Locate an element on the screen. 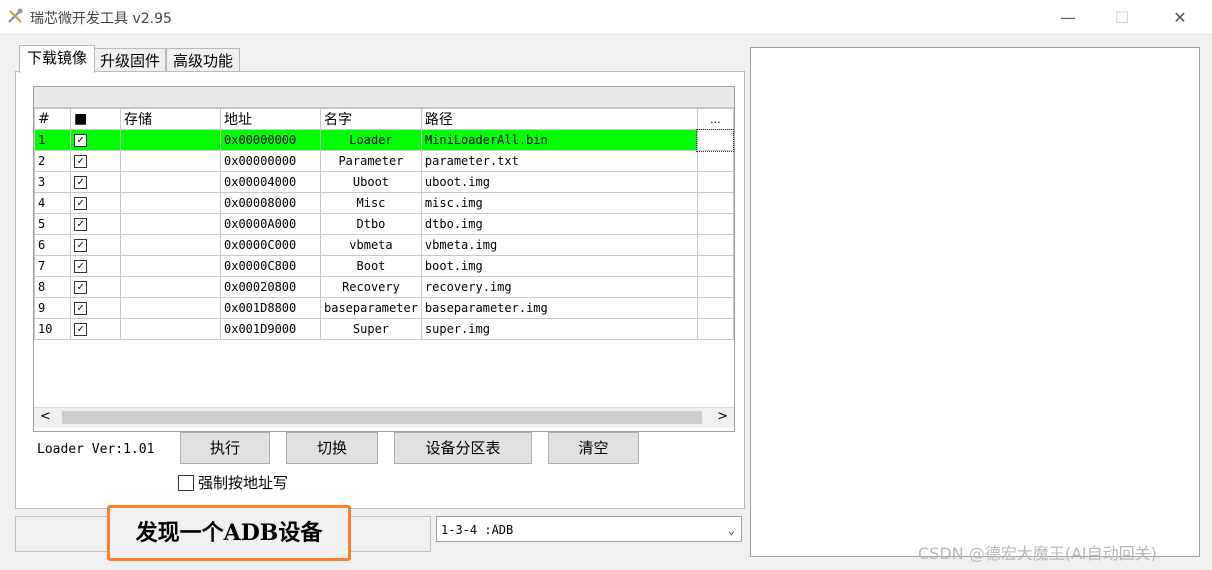 Image resolution: width=1212 pixels, height=570 pixels. row-path: uboot.img is located at coordinates (559, 182).